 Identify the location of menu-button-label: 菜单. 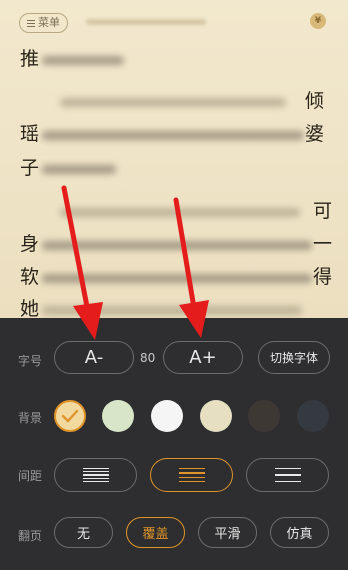
(49, 22).